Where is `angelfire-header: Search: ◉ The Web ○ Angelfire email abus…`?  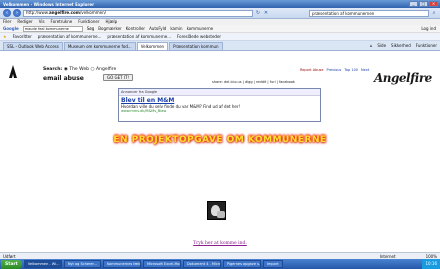 angelfire-header: Search: ◉ The Web ○ Angelfire email abus… is located at coordinates (220, 69).